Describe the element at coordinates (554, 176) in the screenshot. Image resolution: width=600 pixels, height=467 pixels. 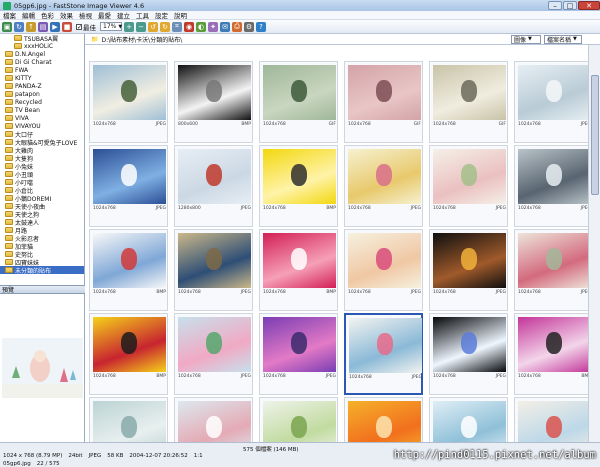
I see `thumbnail-image` at that location.